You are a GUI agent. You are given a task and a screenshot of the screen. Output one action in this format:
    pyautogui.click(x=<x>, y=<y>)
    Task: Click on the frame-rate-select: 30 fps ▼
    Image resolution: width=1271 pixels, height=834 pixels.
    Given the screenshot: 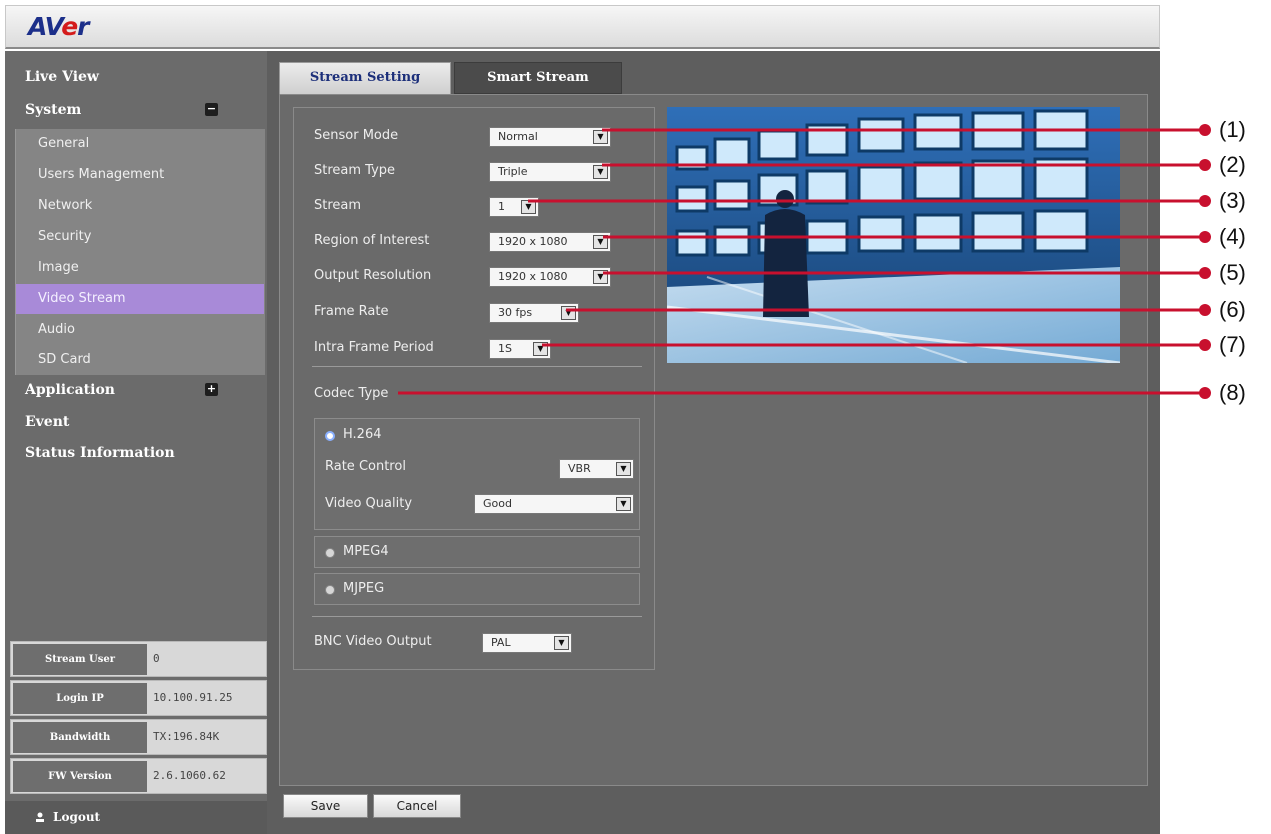 What is the action you would take?
    pyautogui.click(x=534, y=313)
    